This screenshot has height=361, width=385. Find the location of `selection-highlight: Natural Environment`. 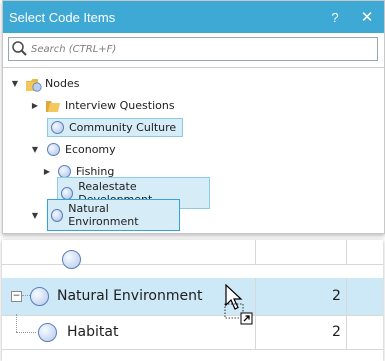

selection-highlight: Natural Environment is located at coordinates (113, 215).